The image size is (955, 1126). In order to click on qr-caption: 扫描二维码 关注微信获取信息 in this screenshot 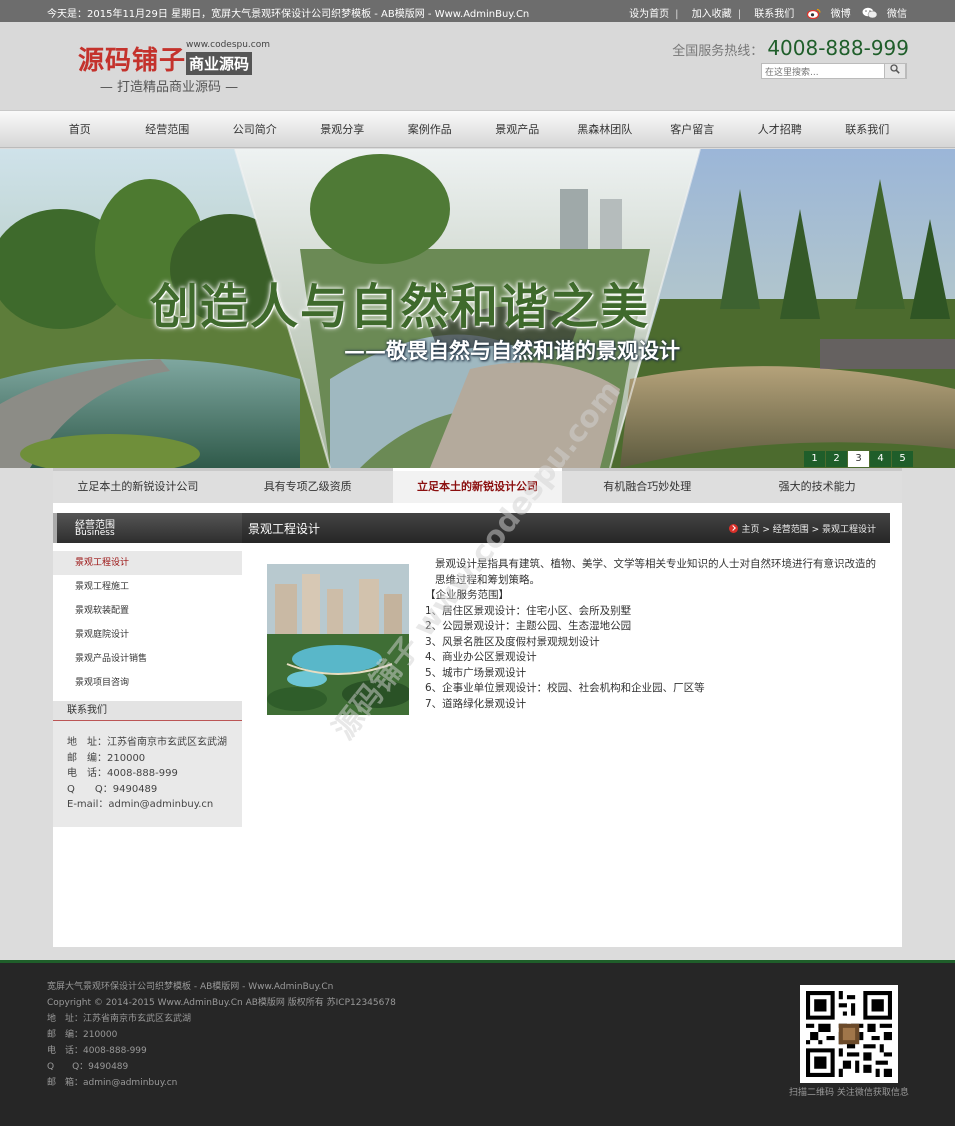, I will do `click(849, 1093)`.